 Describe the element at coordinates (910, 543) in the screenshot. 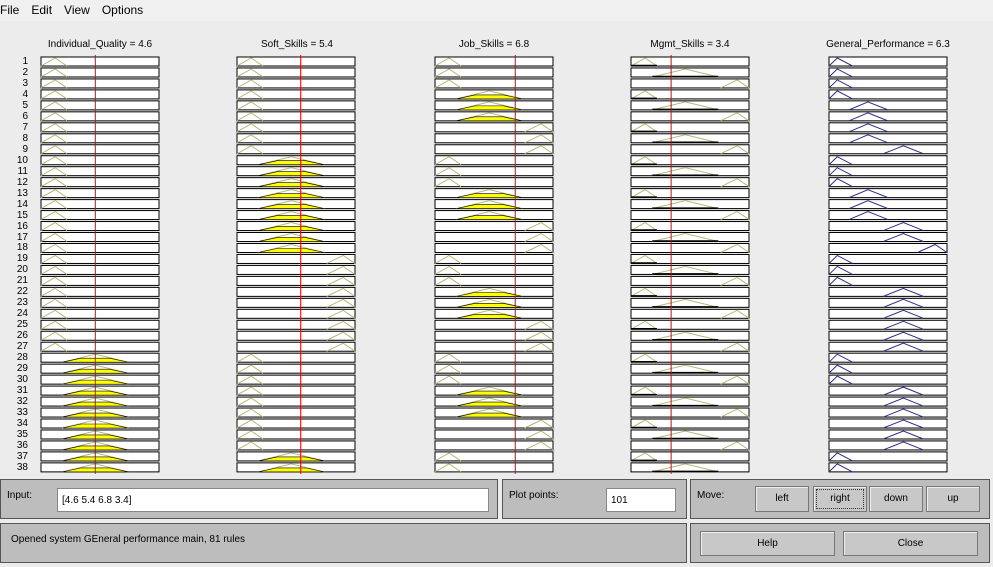

I see `close-button: Close` at that location.